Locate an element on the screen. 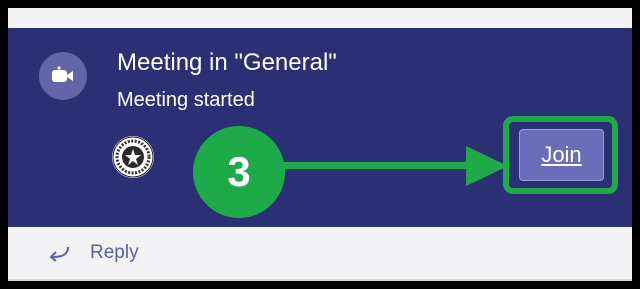  arrow-right-icon is located at coordinates (393, 166).